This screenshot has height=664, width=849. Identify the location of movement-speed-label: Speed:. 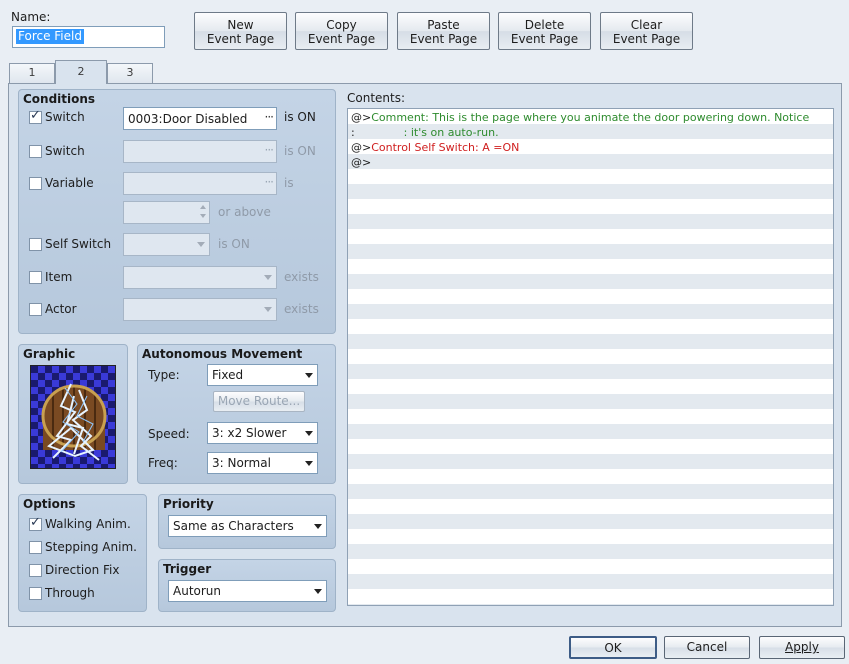
(169, 434).